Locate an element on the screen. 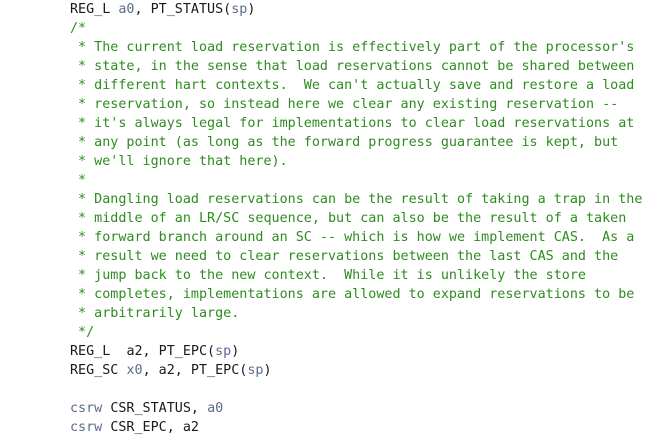 The width and height of the screenshot is (671, 436). code-token: CSR_STATUS, is located at coordinates (159, 408).